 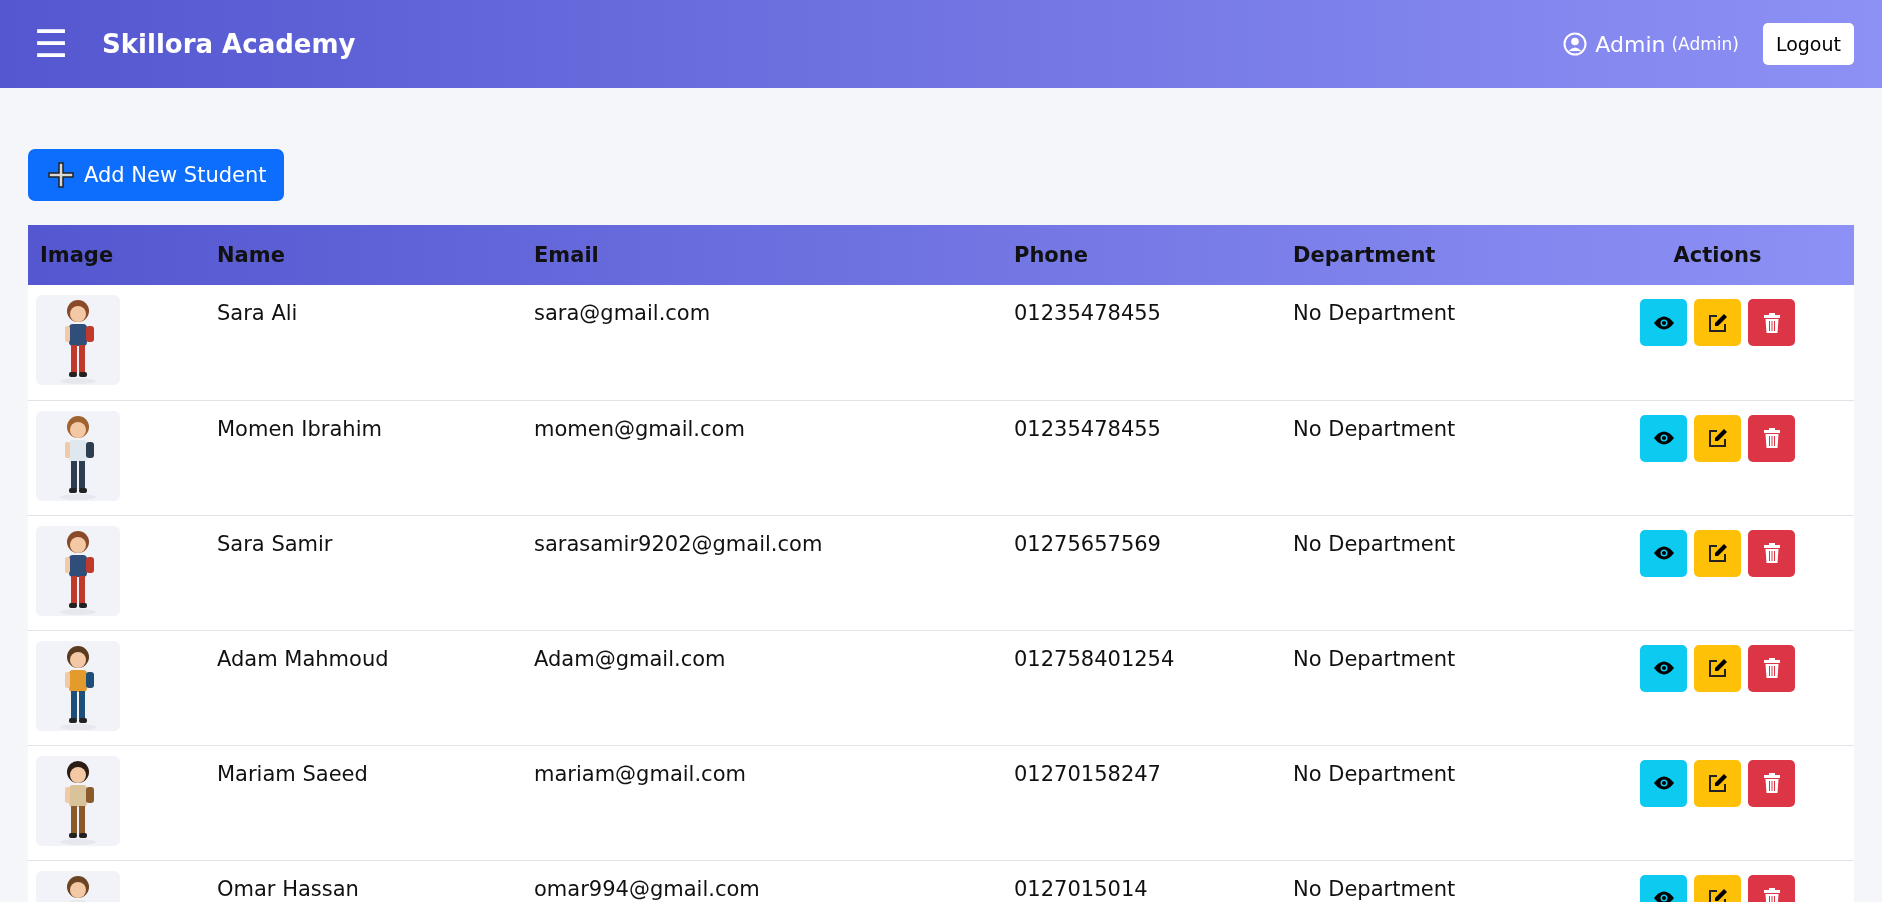 What do you see at coordinates (1808, 44) in the screenshot?
I see `logout-button: Logout` at bounding box center [1808, 44].